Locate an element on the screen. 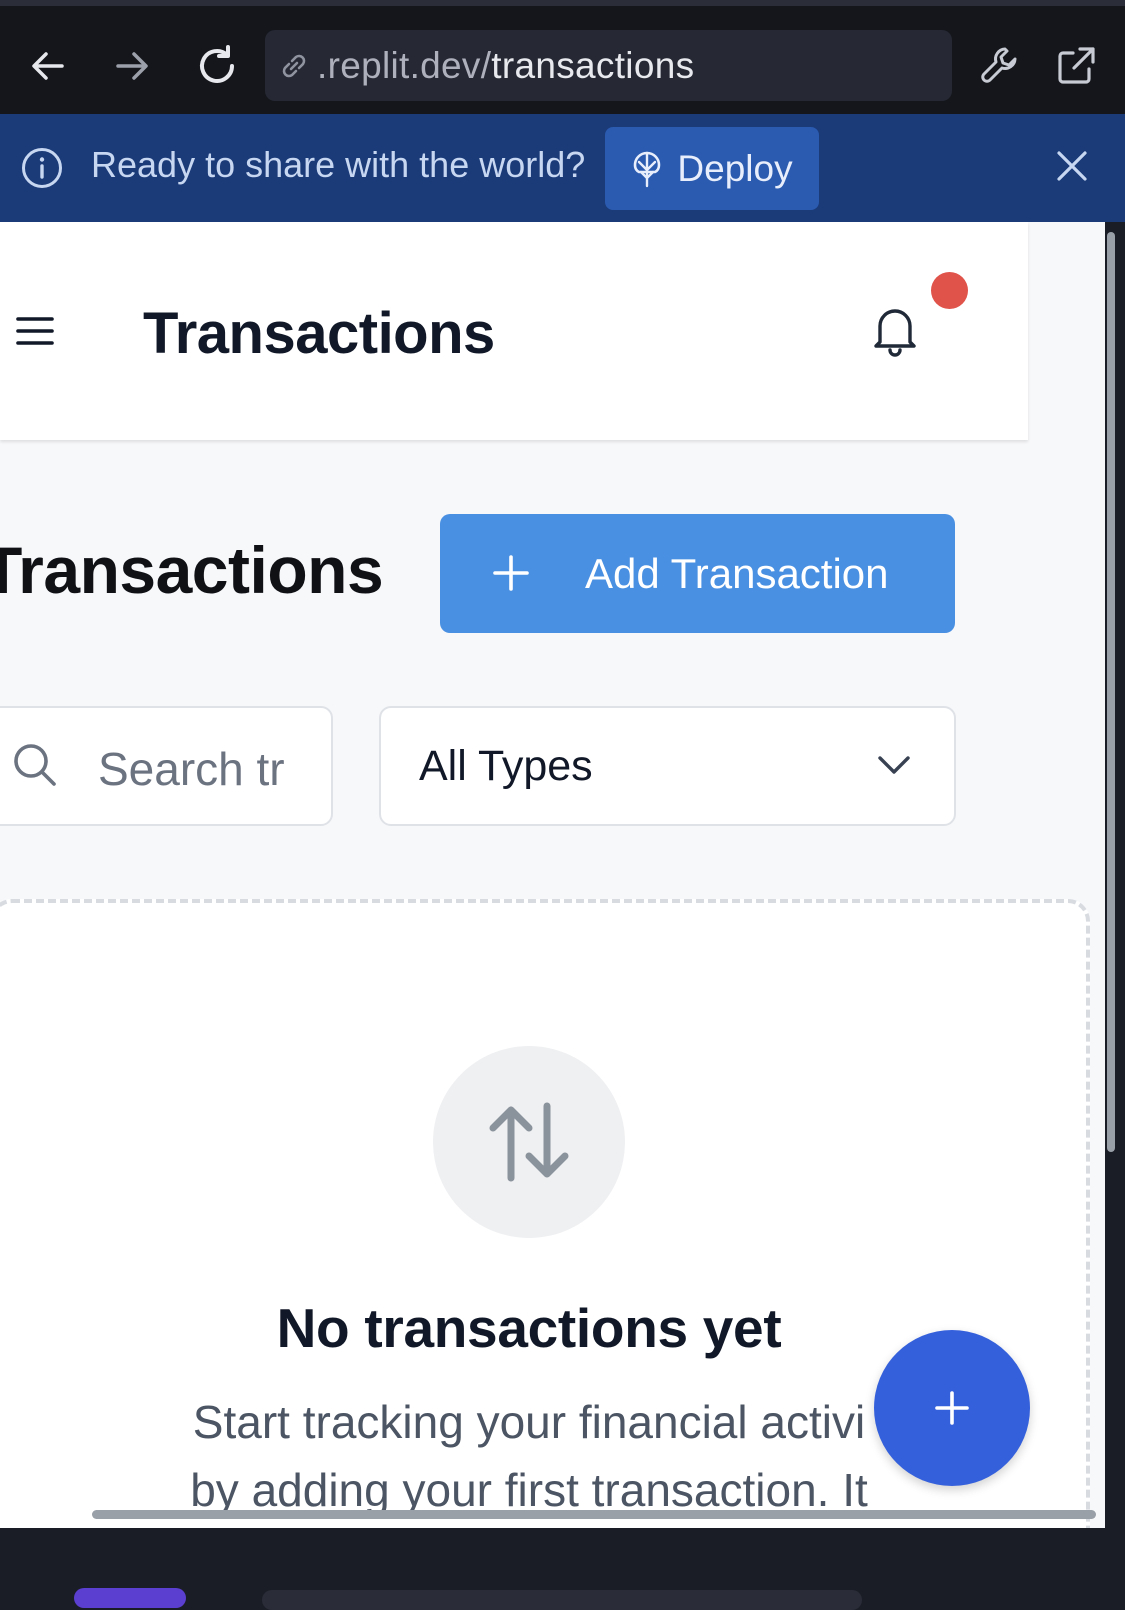  header-title: Transactions is located at coordinates (319, 333).